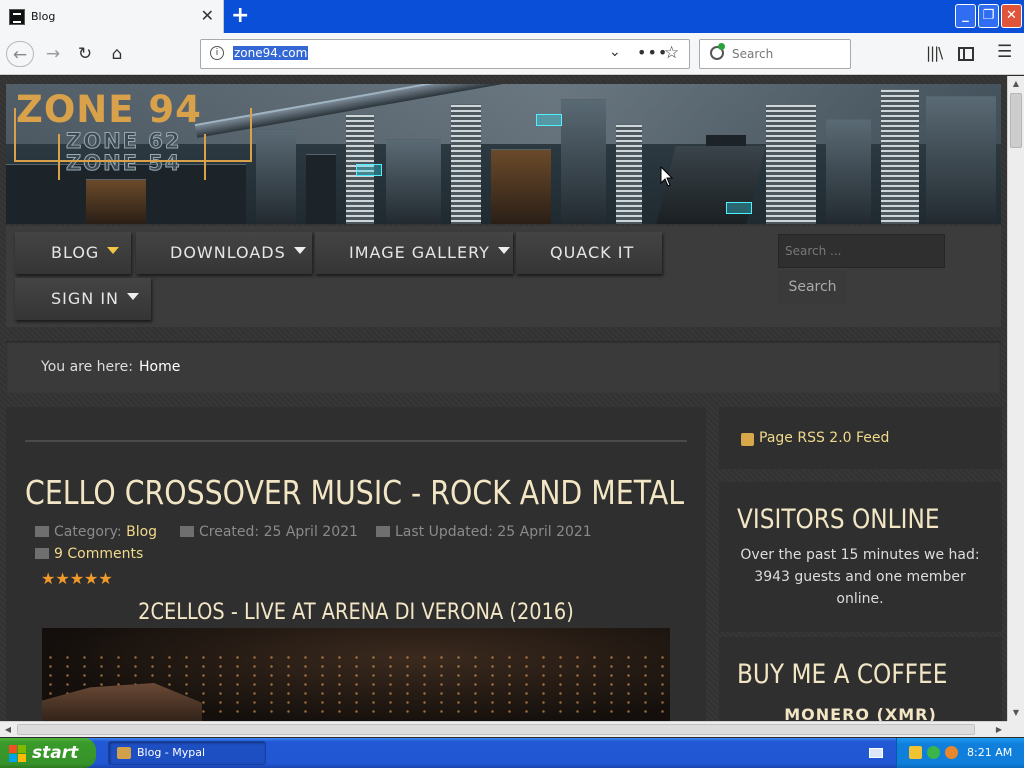 The image size is (1024, 768). Describe the element at coordinates (85, 54) in the screenshot. I see `reload-icon: ↻` at that location.